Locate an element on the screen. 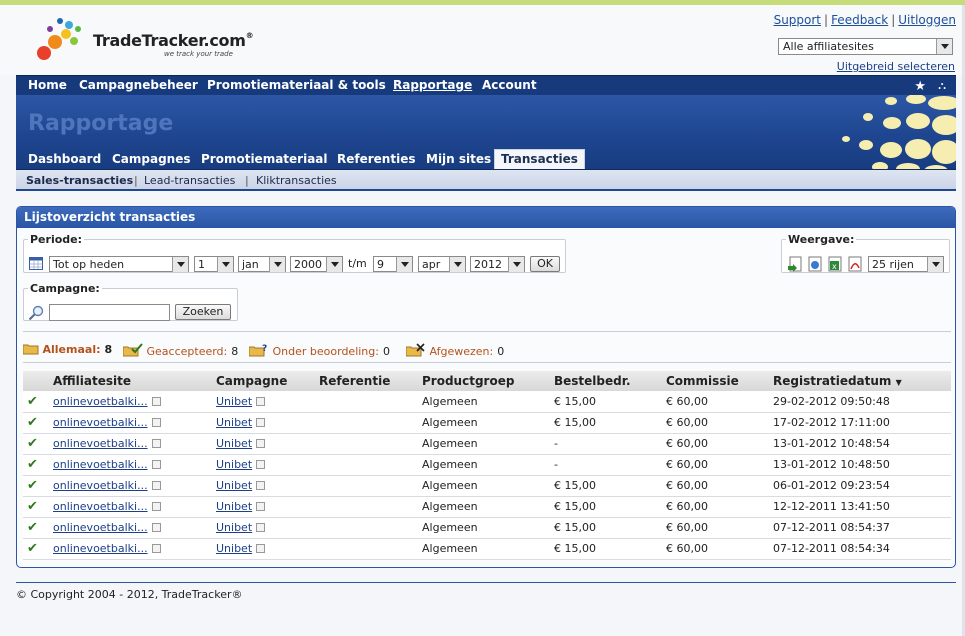 This screenshot has width=965, height=636. from-year-select: 2000 is located at coordinates (316, 264).